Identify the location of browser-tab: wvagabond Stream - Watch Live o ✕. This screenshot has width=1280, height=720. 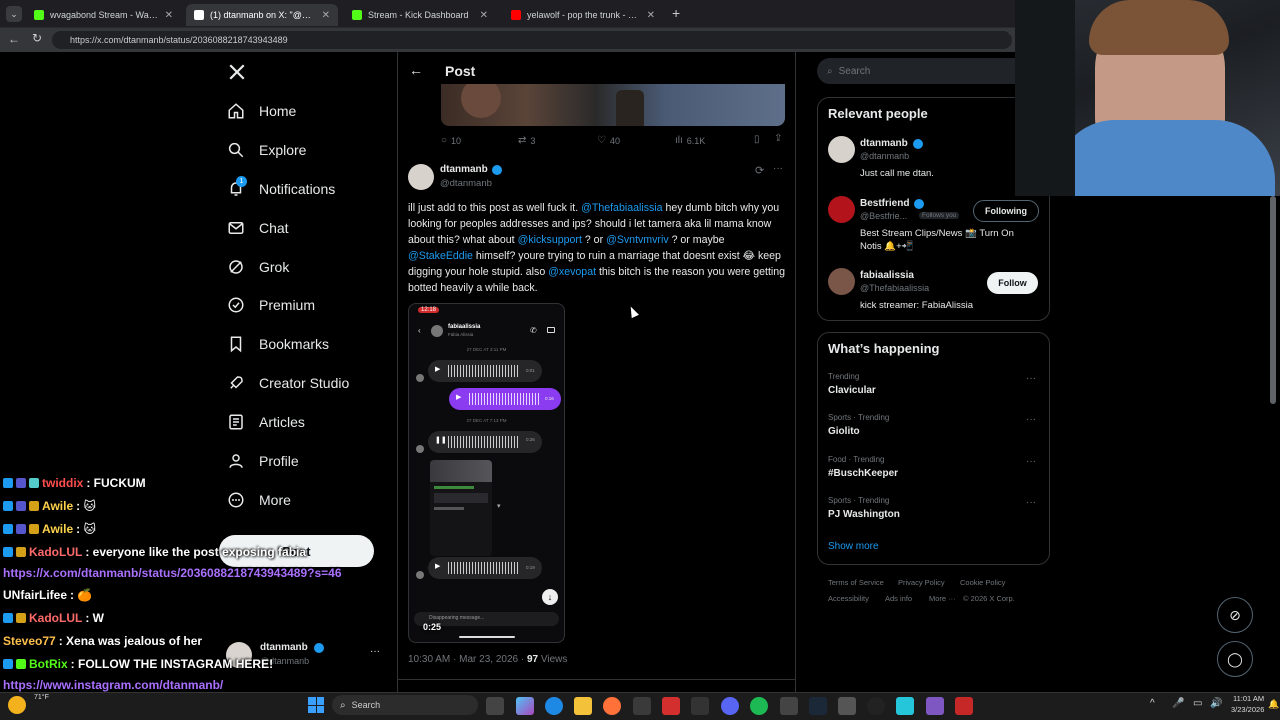
(103, 15).